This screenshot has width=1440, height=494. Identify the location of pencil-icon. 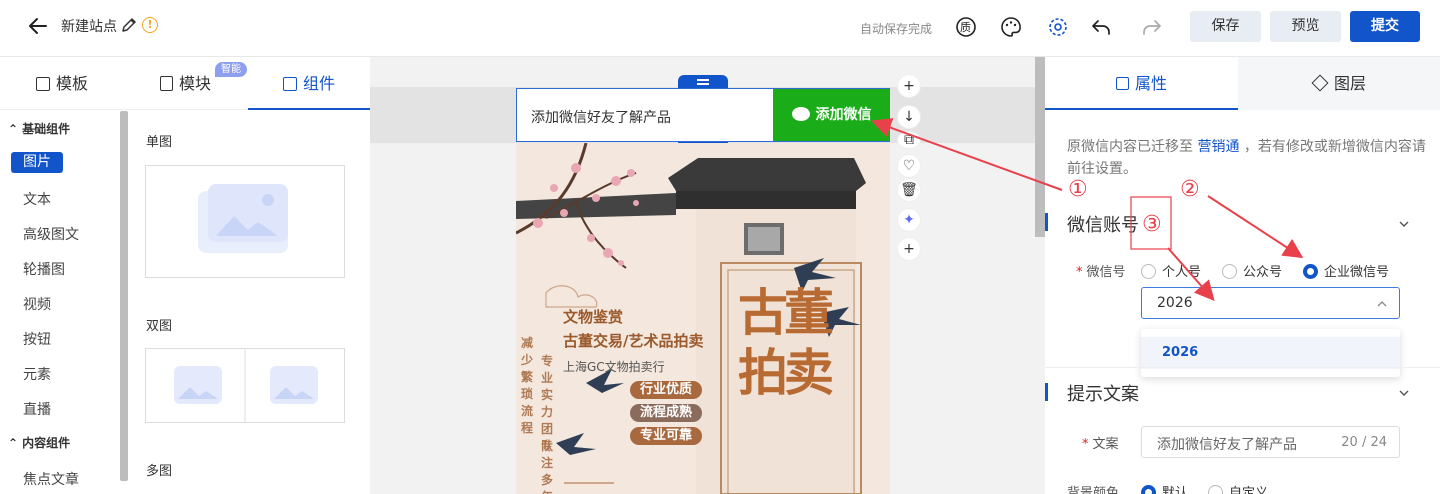
(129, 25).